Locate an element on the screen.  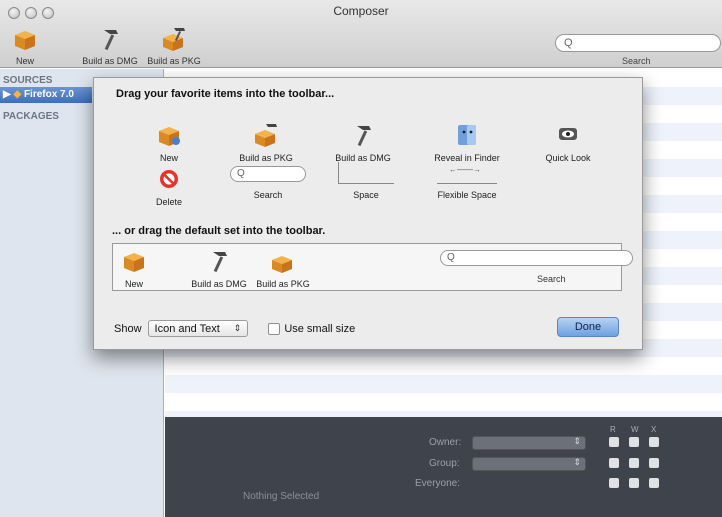
group-write-checkbox is located at coordinates (634, 463).